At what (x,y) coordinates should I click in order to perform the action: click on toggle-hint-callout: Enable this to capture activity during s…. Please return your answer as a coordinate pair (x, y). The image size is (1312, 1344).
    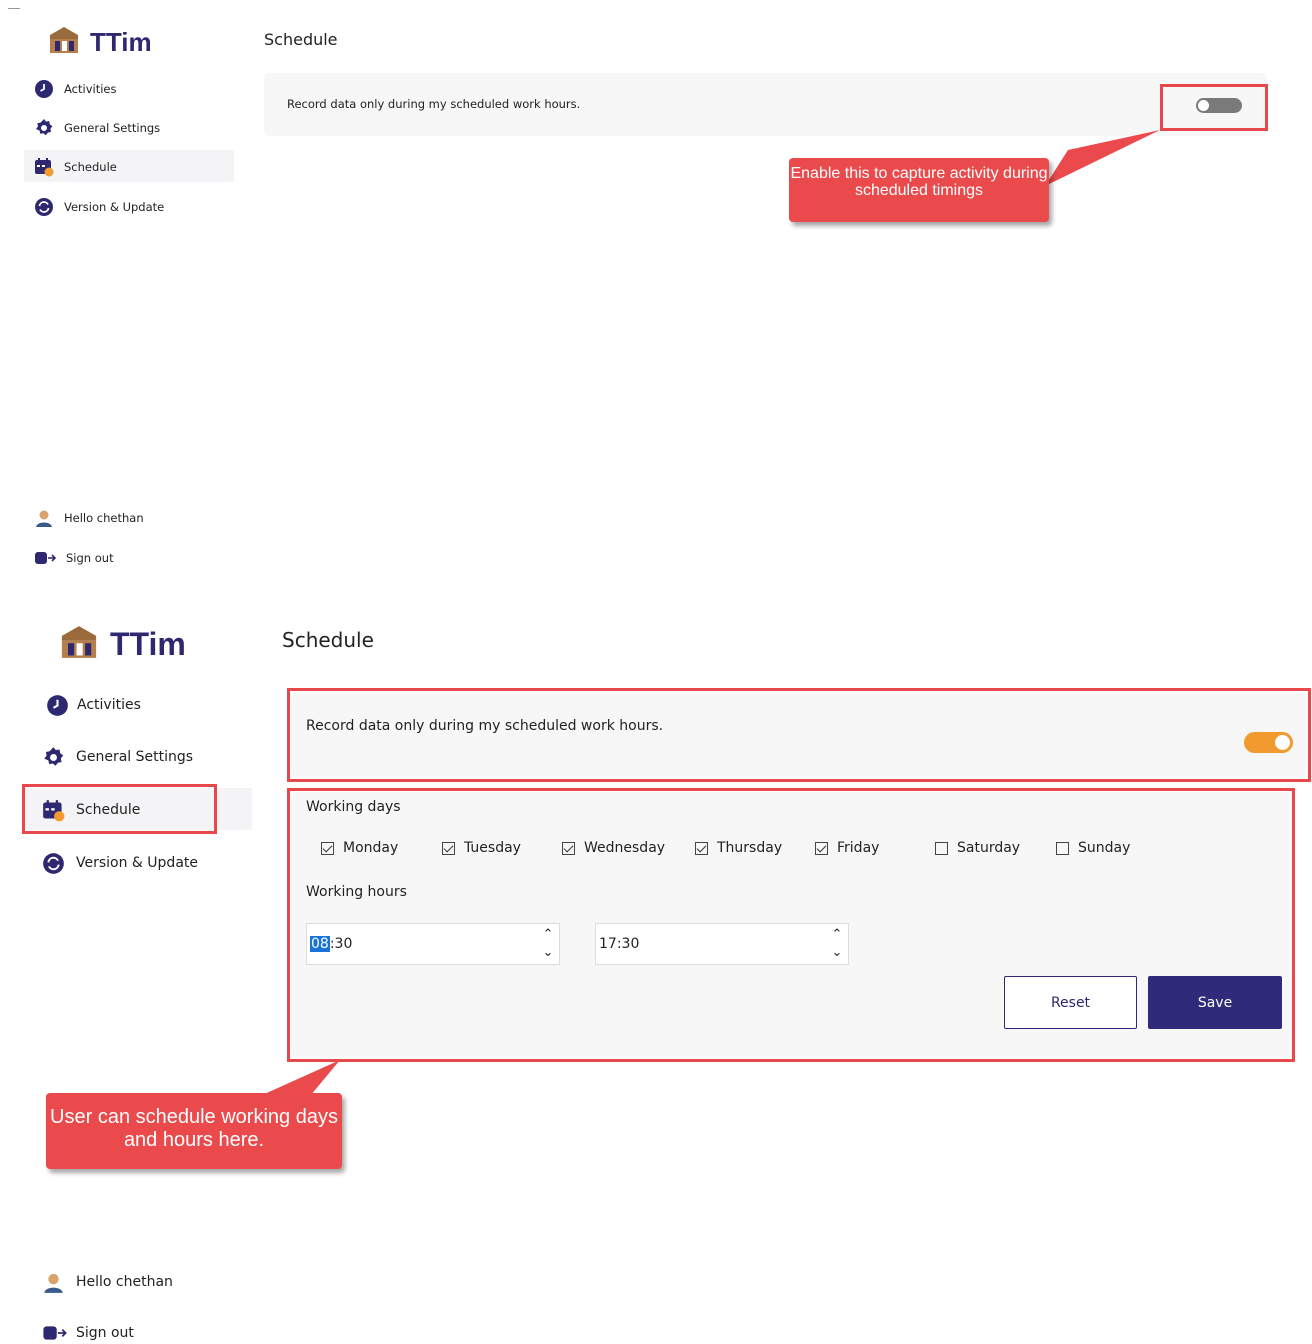
    Looking at the image, I should click on (919, 190).